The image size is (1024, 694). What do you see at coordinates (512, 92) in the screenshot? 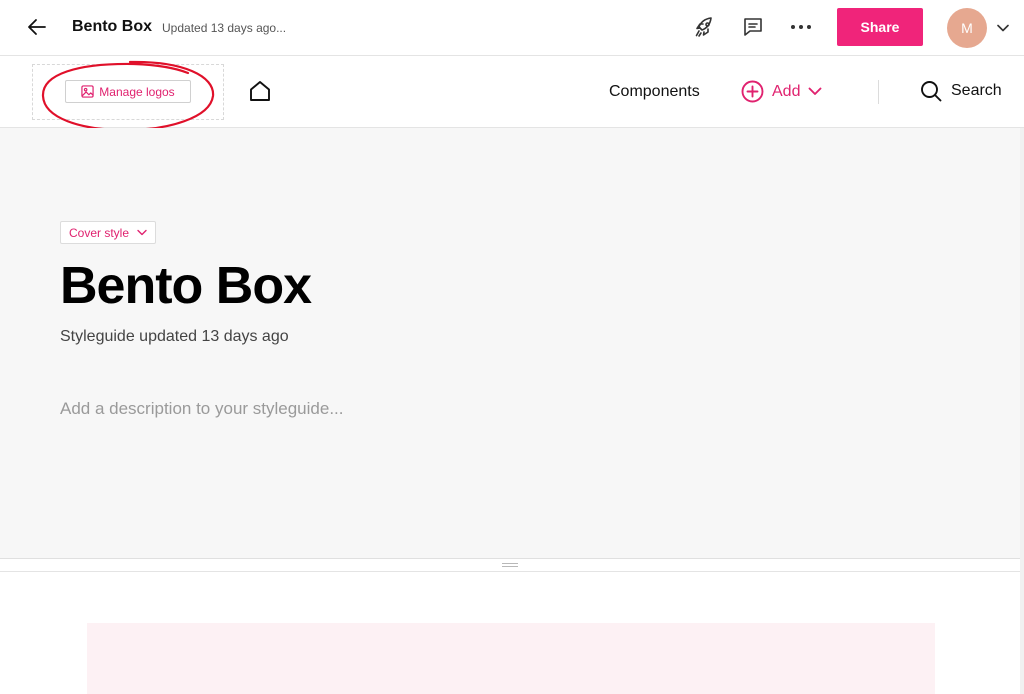
I see `styleguide-nav: Manage logos Components Add Search` at bounding box center [512, 92].